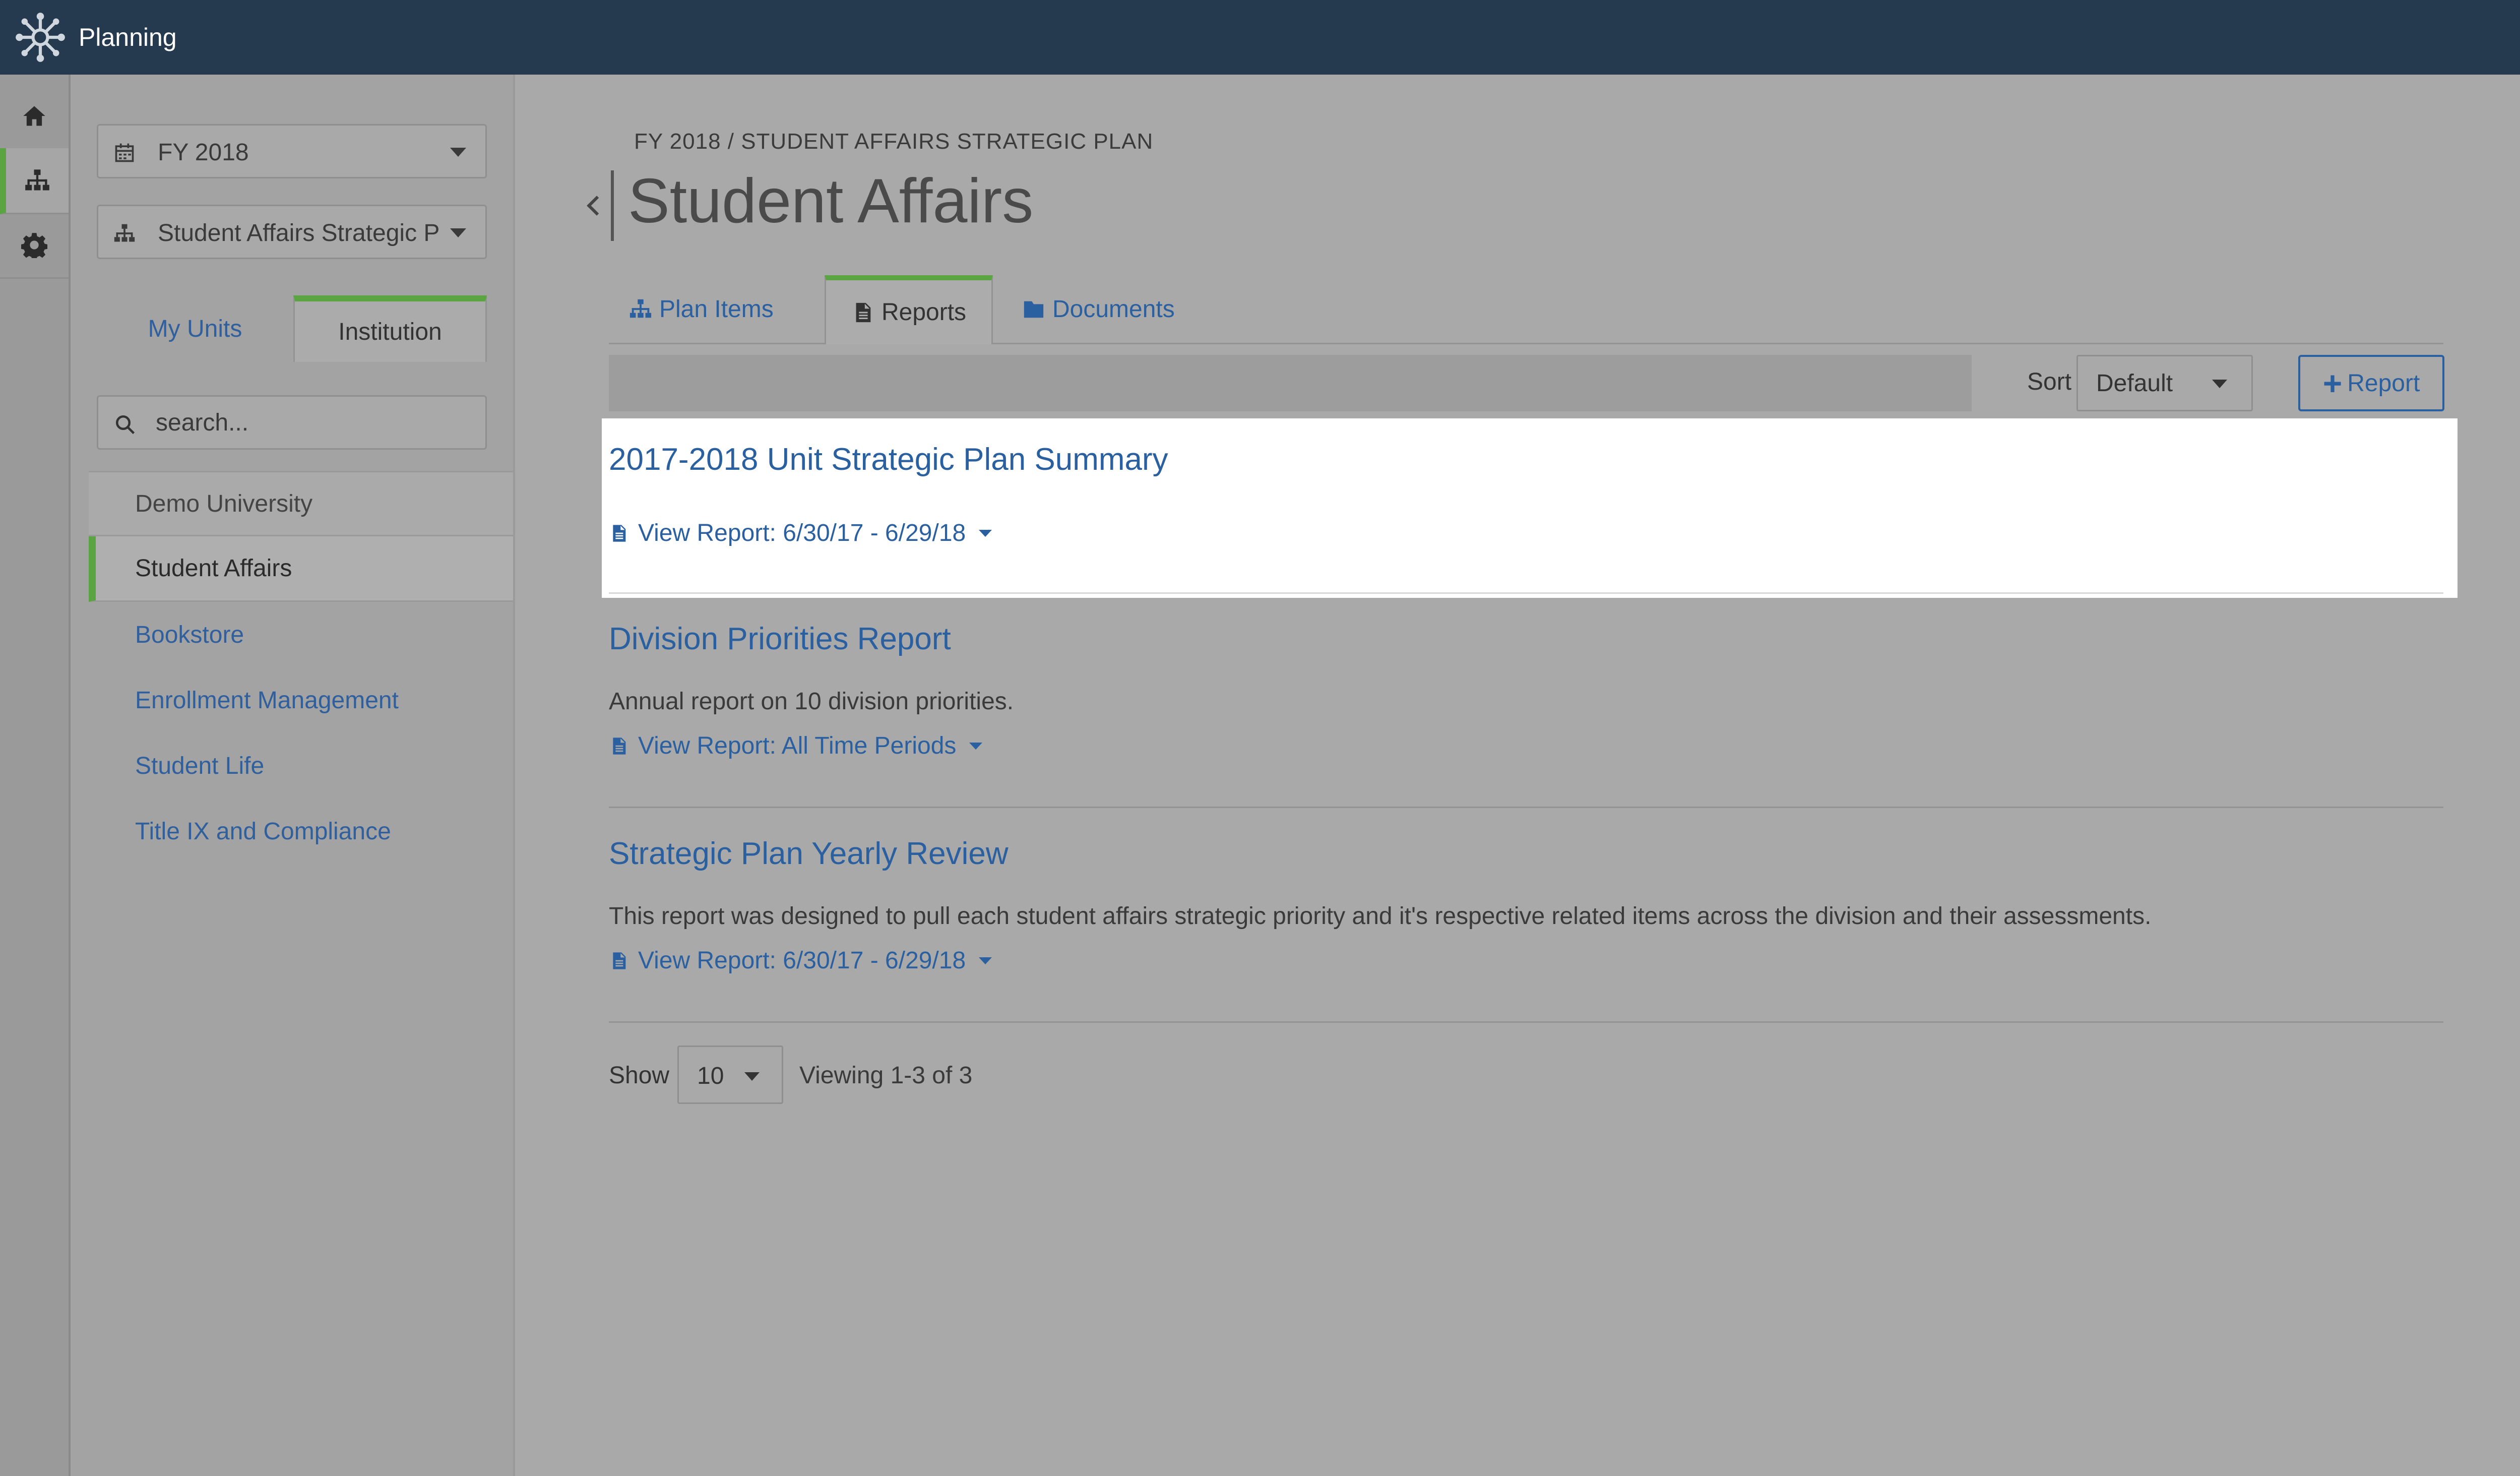 This screenshot has width=2520, height=1476. I want to click on rail-planning, so click(34, 181).